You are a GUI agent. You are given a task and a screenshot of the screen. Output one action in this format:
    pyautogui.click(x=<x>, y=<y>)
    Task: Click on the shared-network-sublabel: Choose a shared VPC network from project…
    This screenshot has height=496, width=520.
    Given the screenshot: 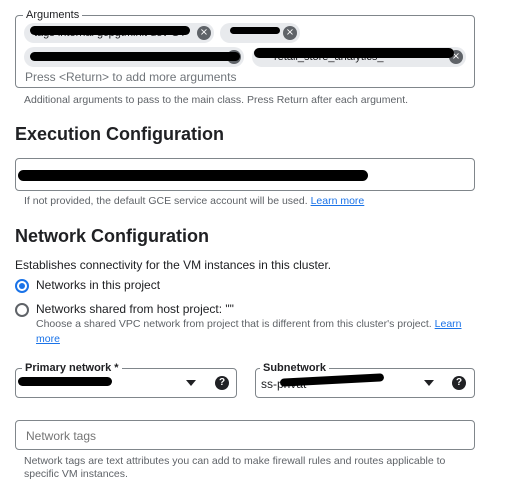 What is the action you would take?
    pyautogui.click(x=234, y=324)
    